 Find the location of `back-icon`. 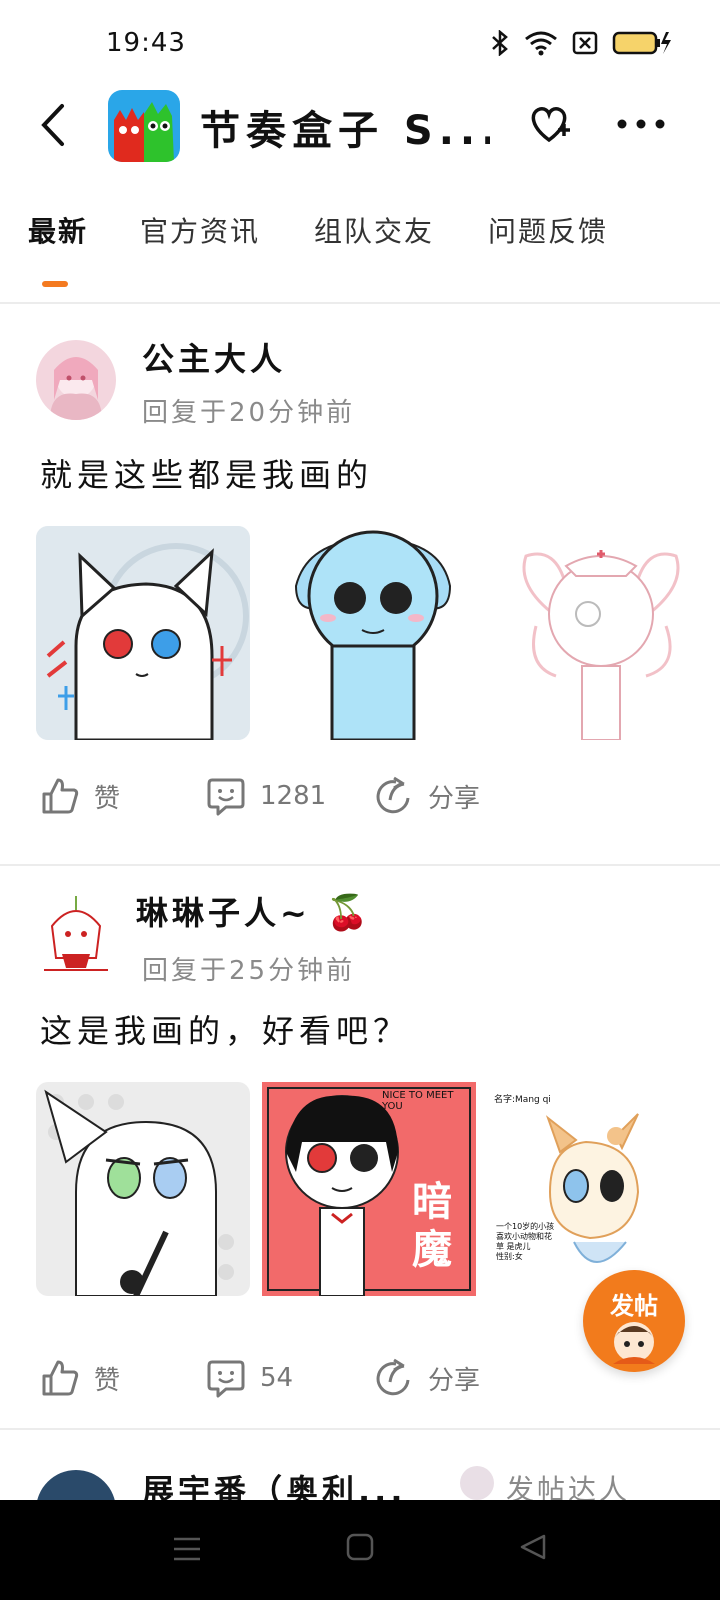

back-icon is located at coordinates (53, 125).